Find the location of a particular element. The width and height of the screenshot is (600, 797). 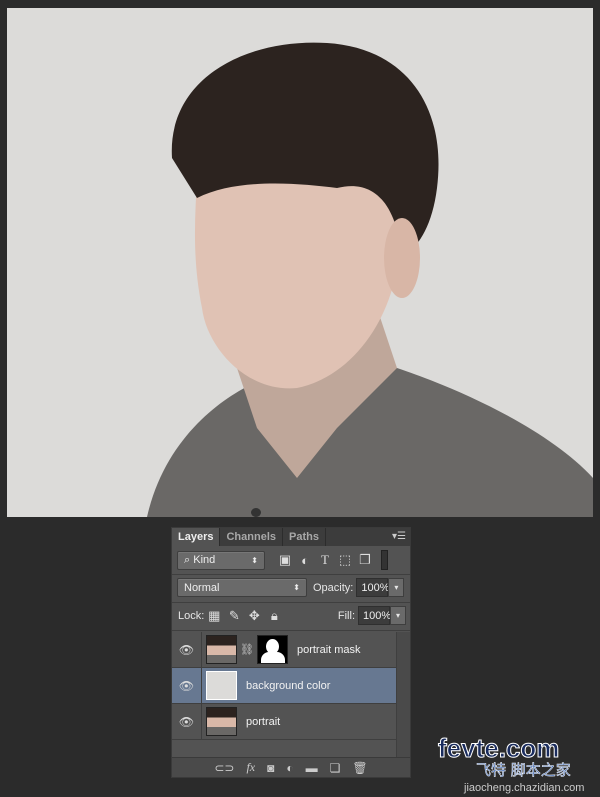

layers-scrollbar is located at coordinates (403, 694).